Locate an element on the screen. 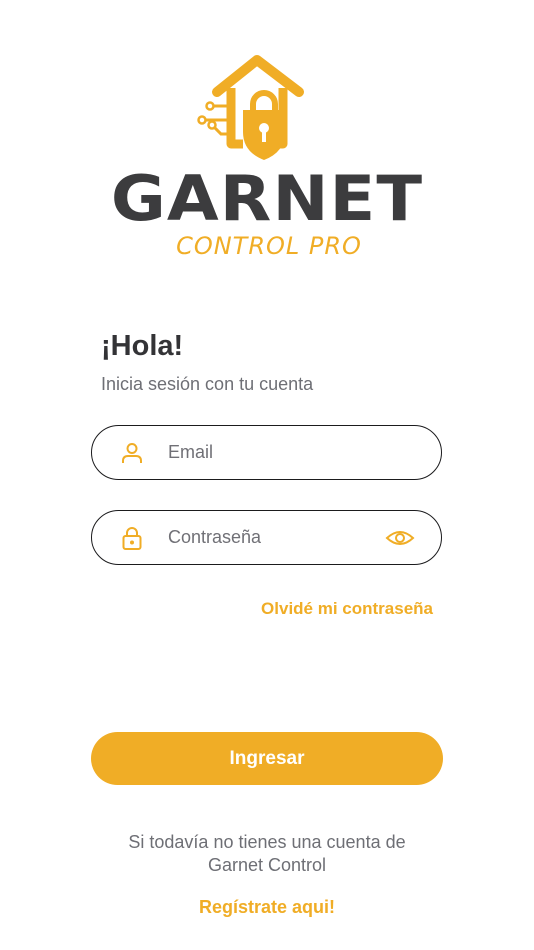  eye-icon is located at coordinates (400, 538).